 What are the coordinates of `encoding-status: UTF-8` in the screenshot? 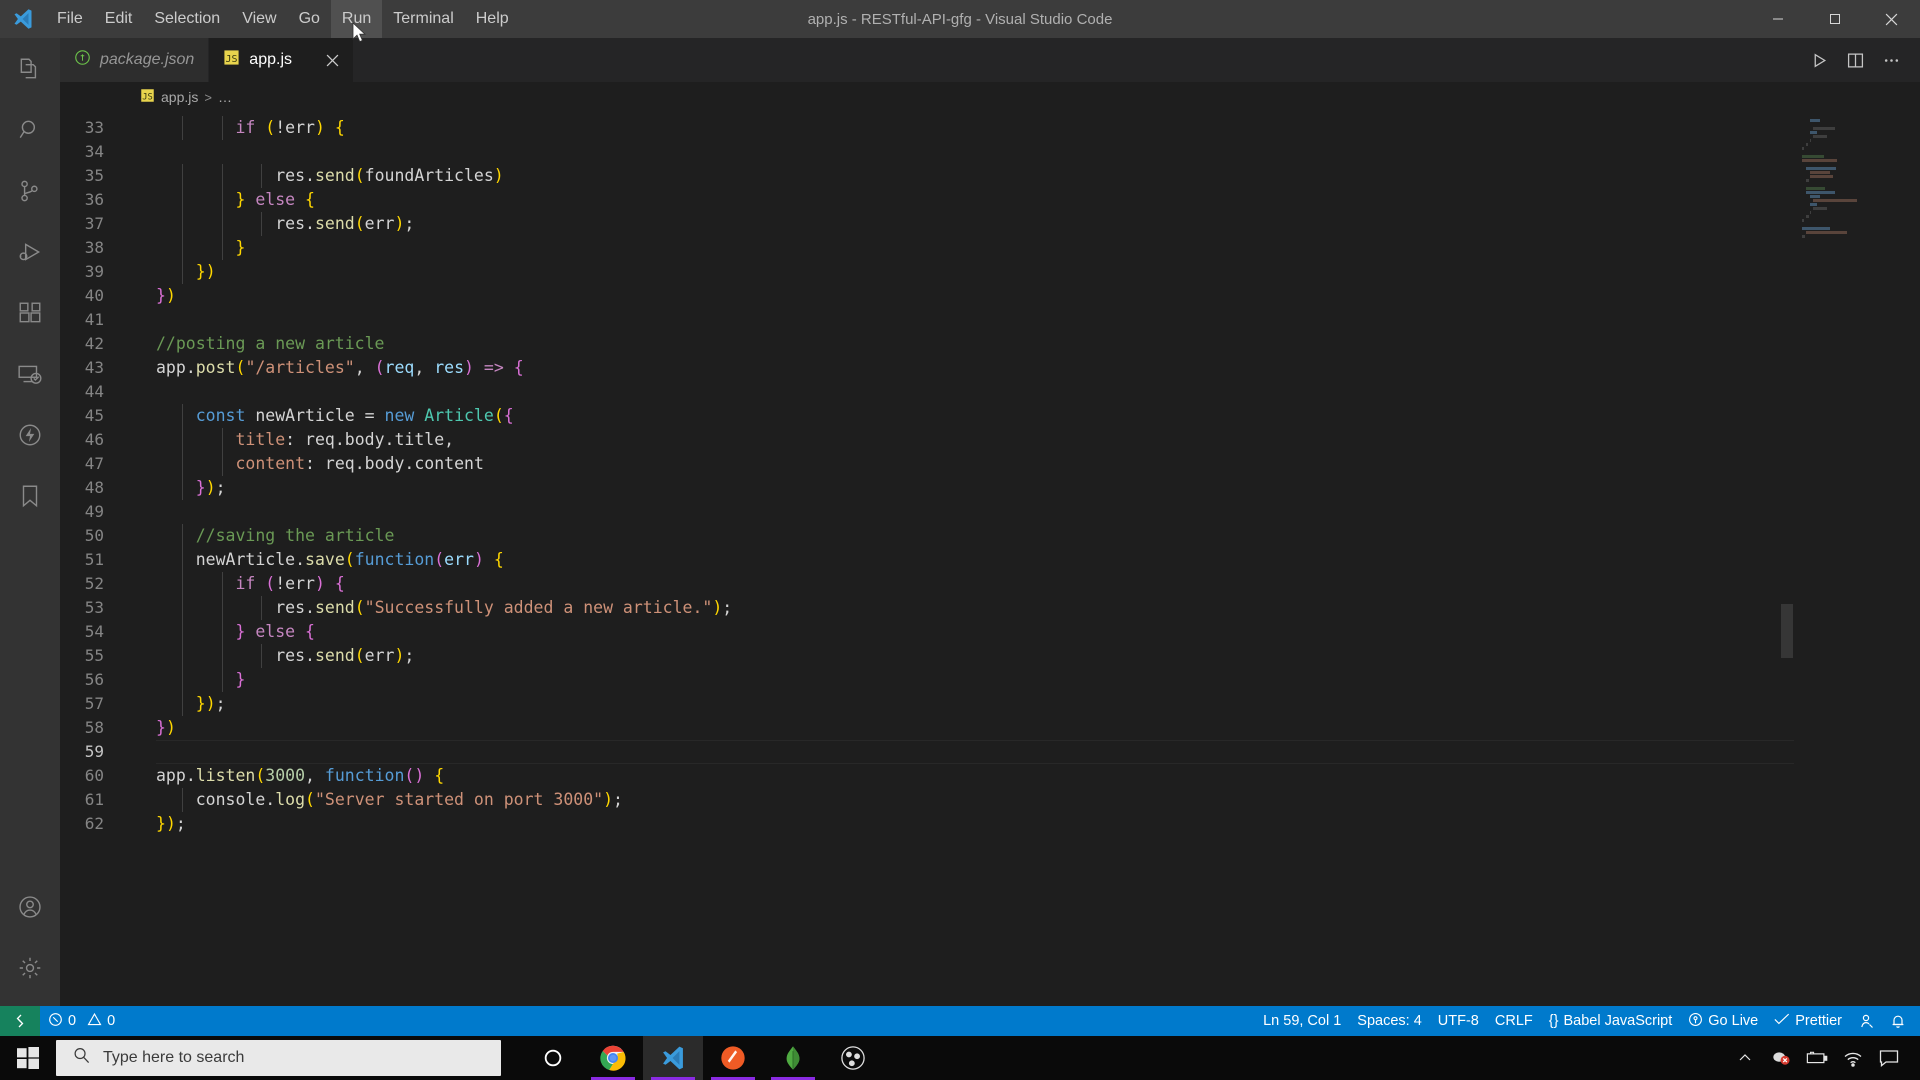 It's located at (1458, 1021).